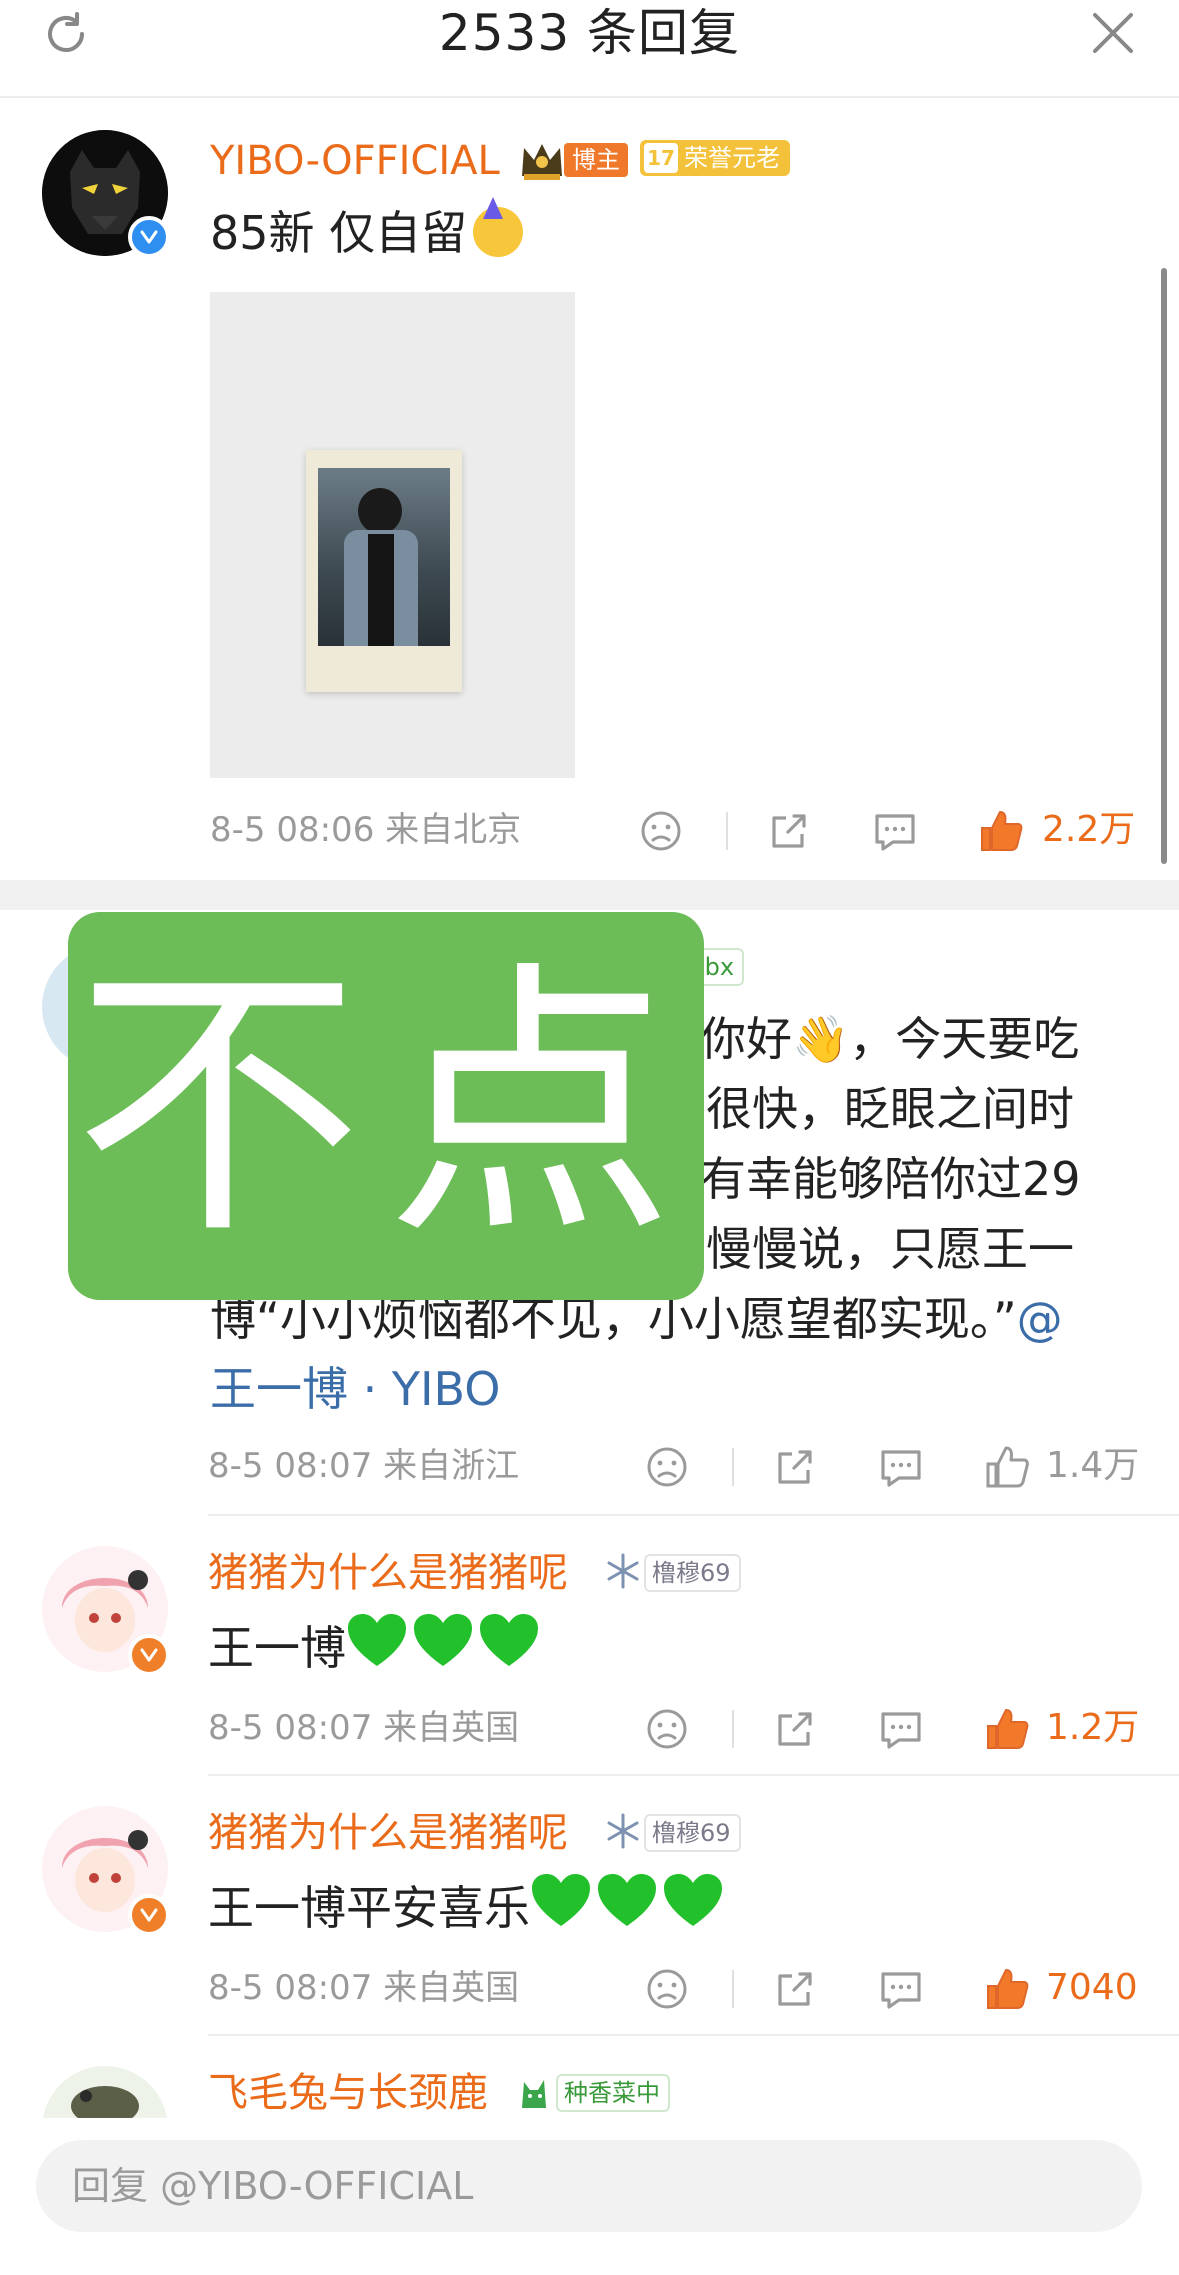 This screenshot has height=2275, width=1179. What do you see at coordinates (542, 162) in the screenshot?
I see `crown-icon` at bounding box center [542, 162].